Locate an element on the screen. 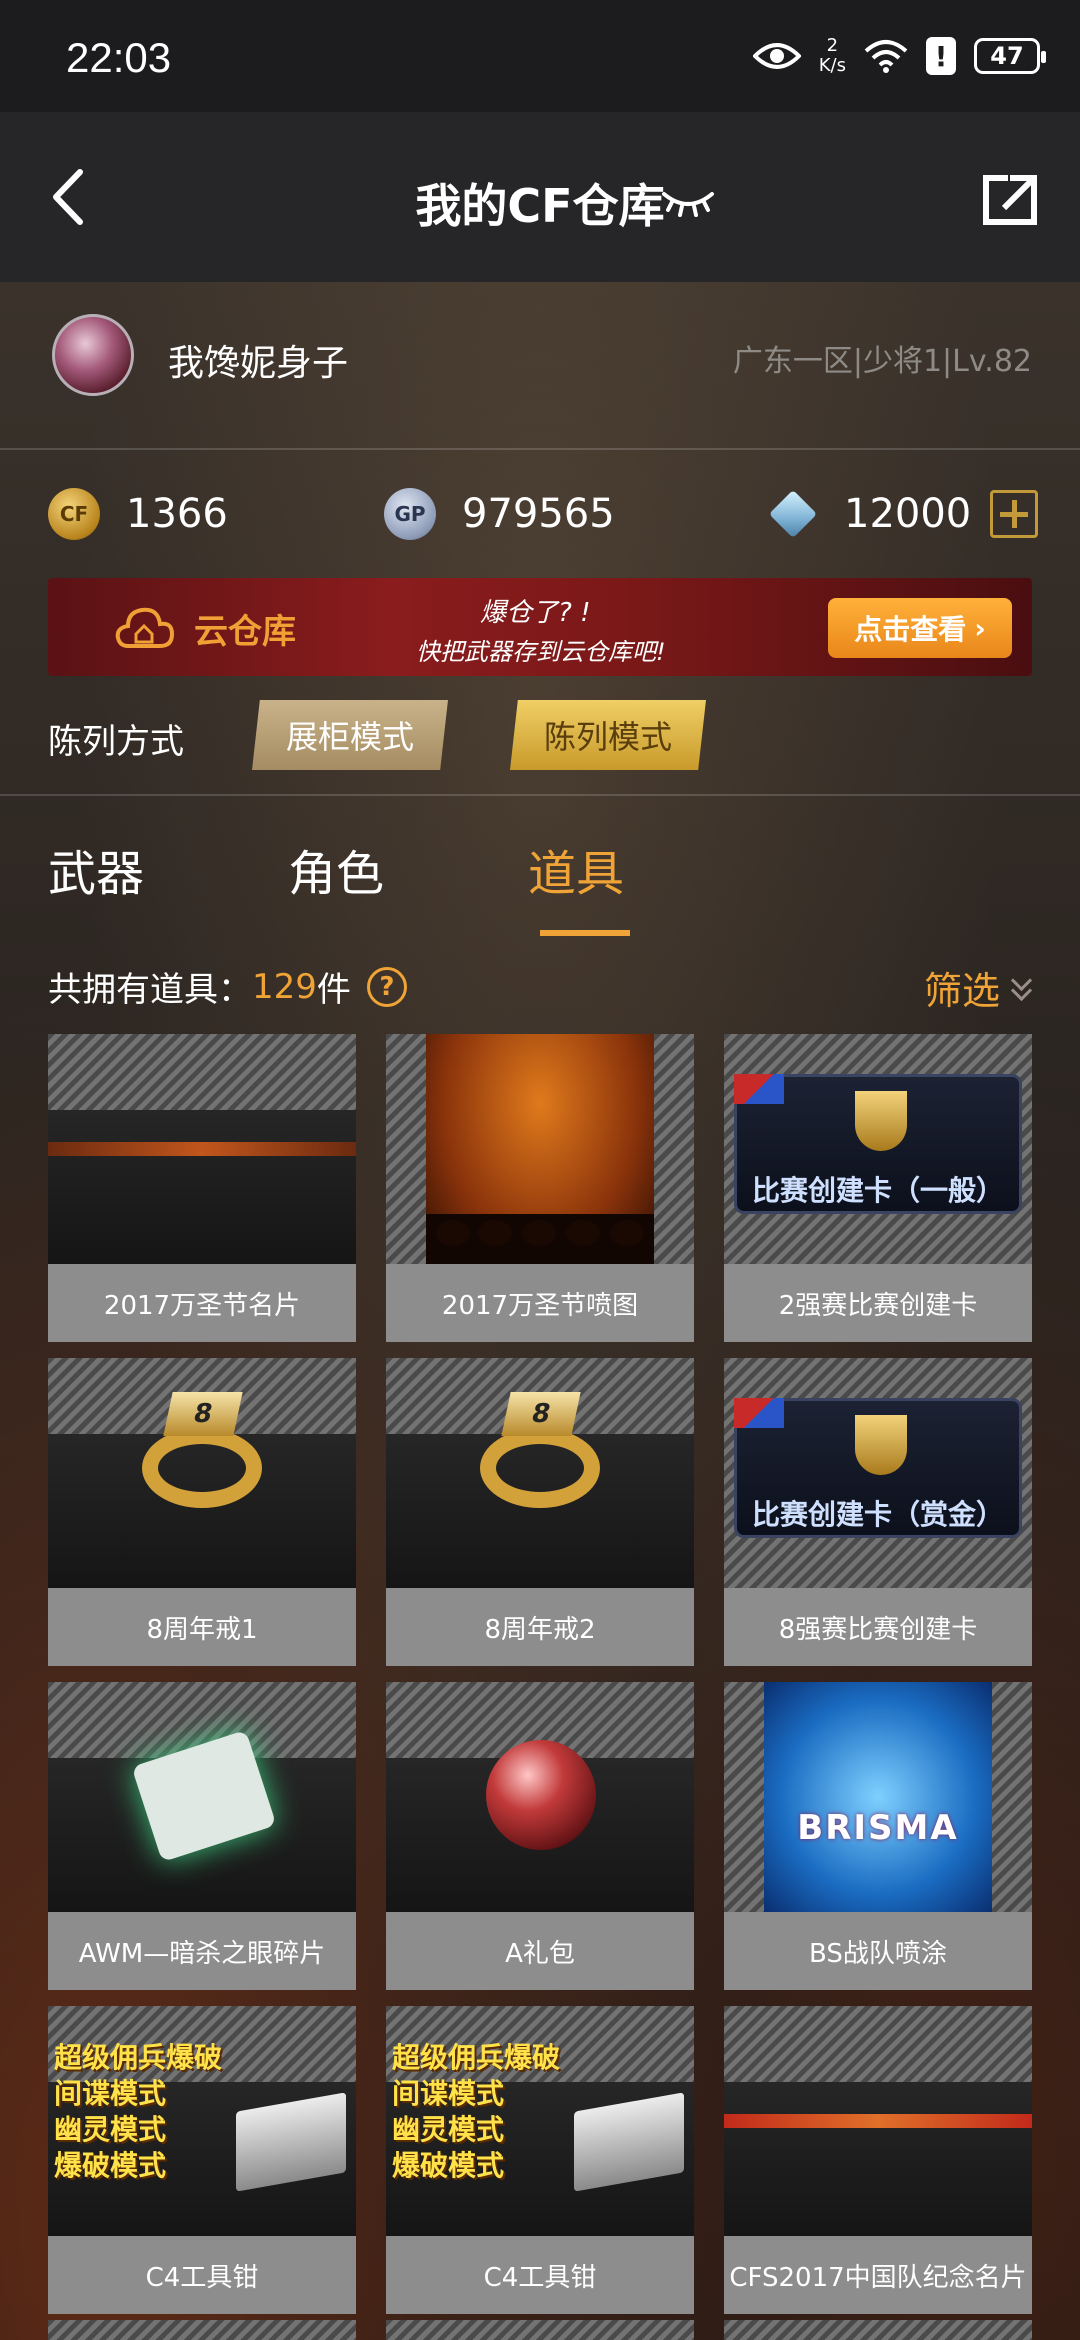 This screenshot has width=1080, height=2340. status-icons: 2 K/s ! 47 is located at coordinates (899, 56).